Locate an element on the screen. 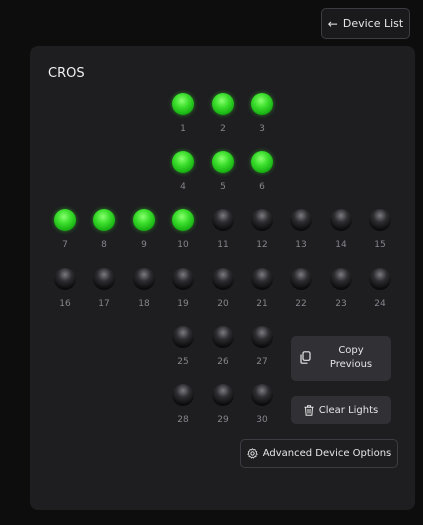 The height and width of the screenshot is (525, 423). light-number-label: 13 is located at coordinates (301, 245).